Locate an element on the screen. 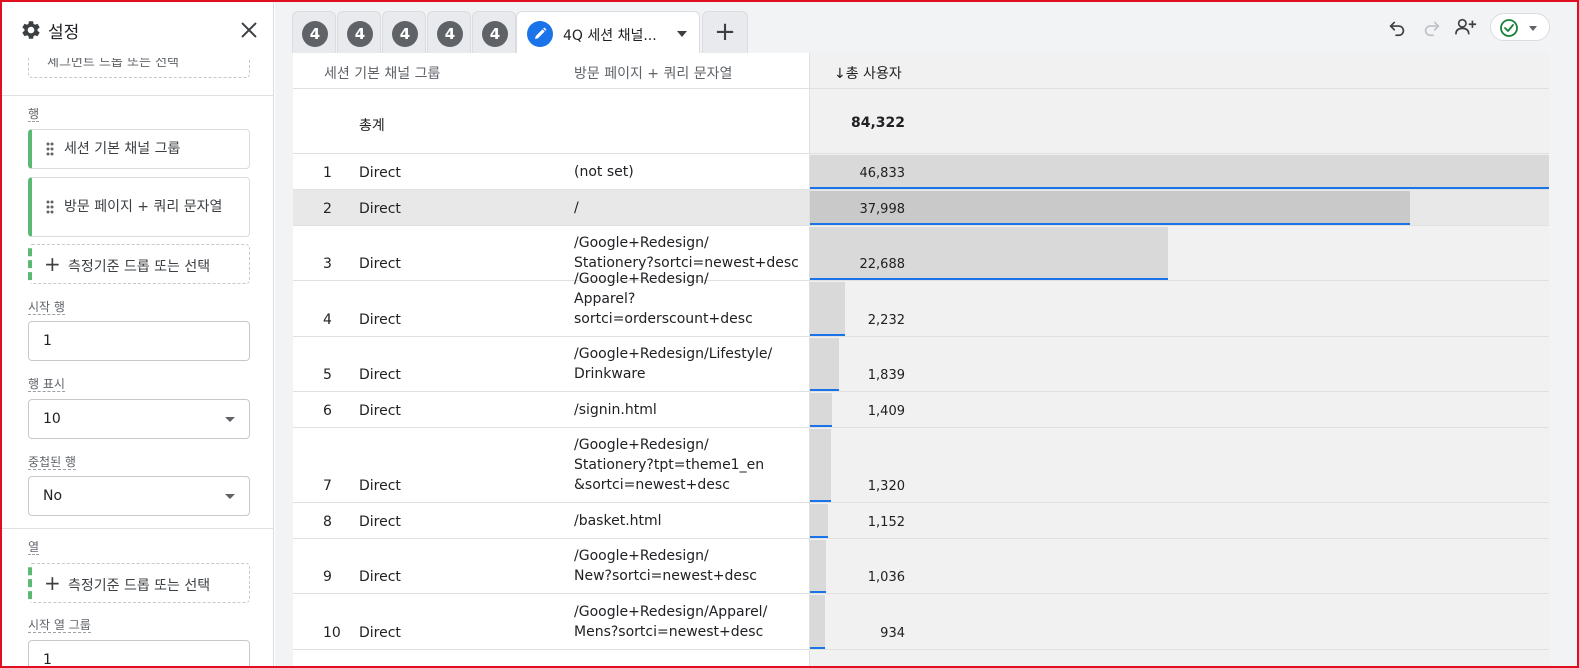  row-total-users: 22,688 is located at coordinates (882, 264).